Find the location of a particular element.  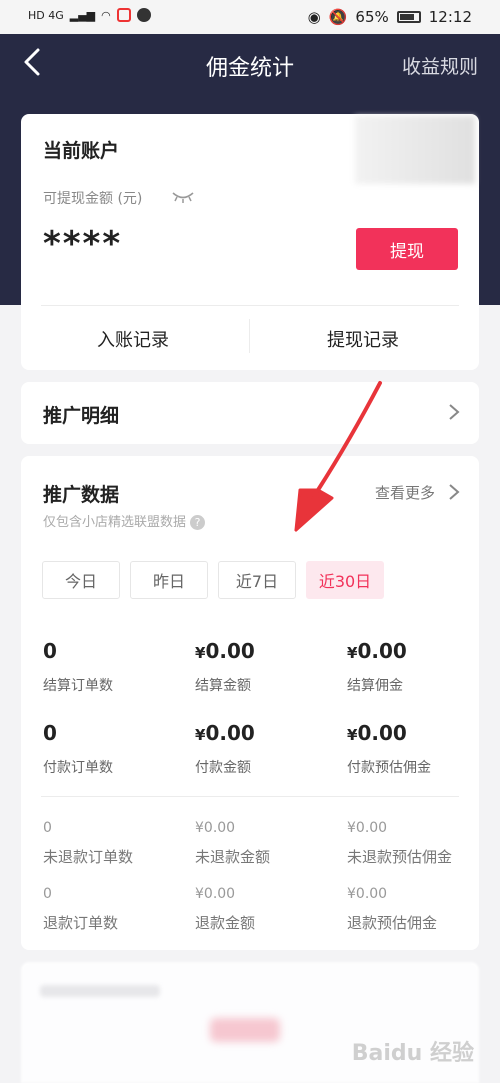

promo-data-subtitle: 仅包含小店精选联盟数据? is located at coordinates (124, 520).